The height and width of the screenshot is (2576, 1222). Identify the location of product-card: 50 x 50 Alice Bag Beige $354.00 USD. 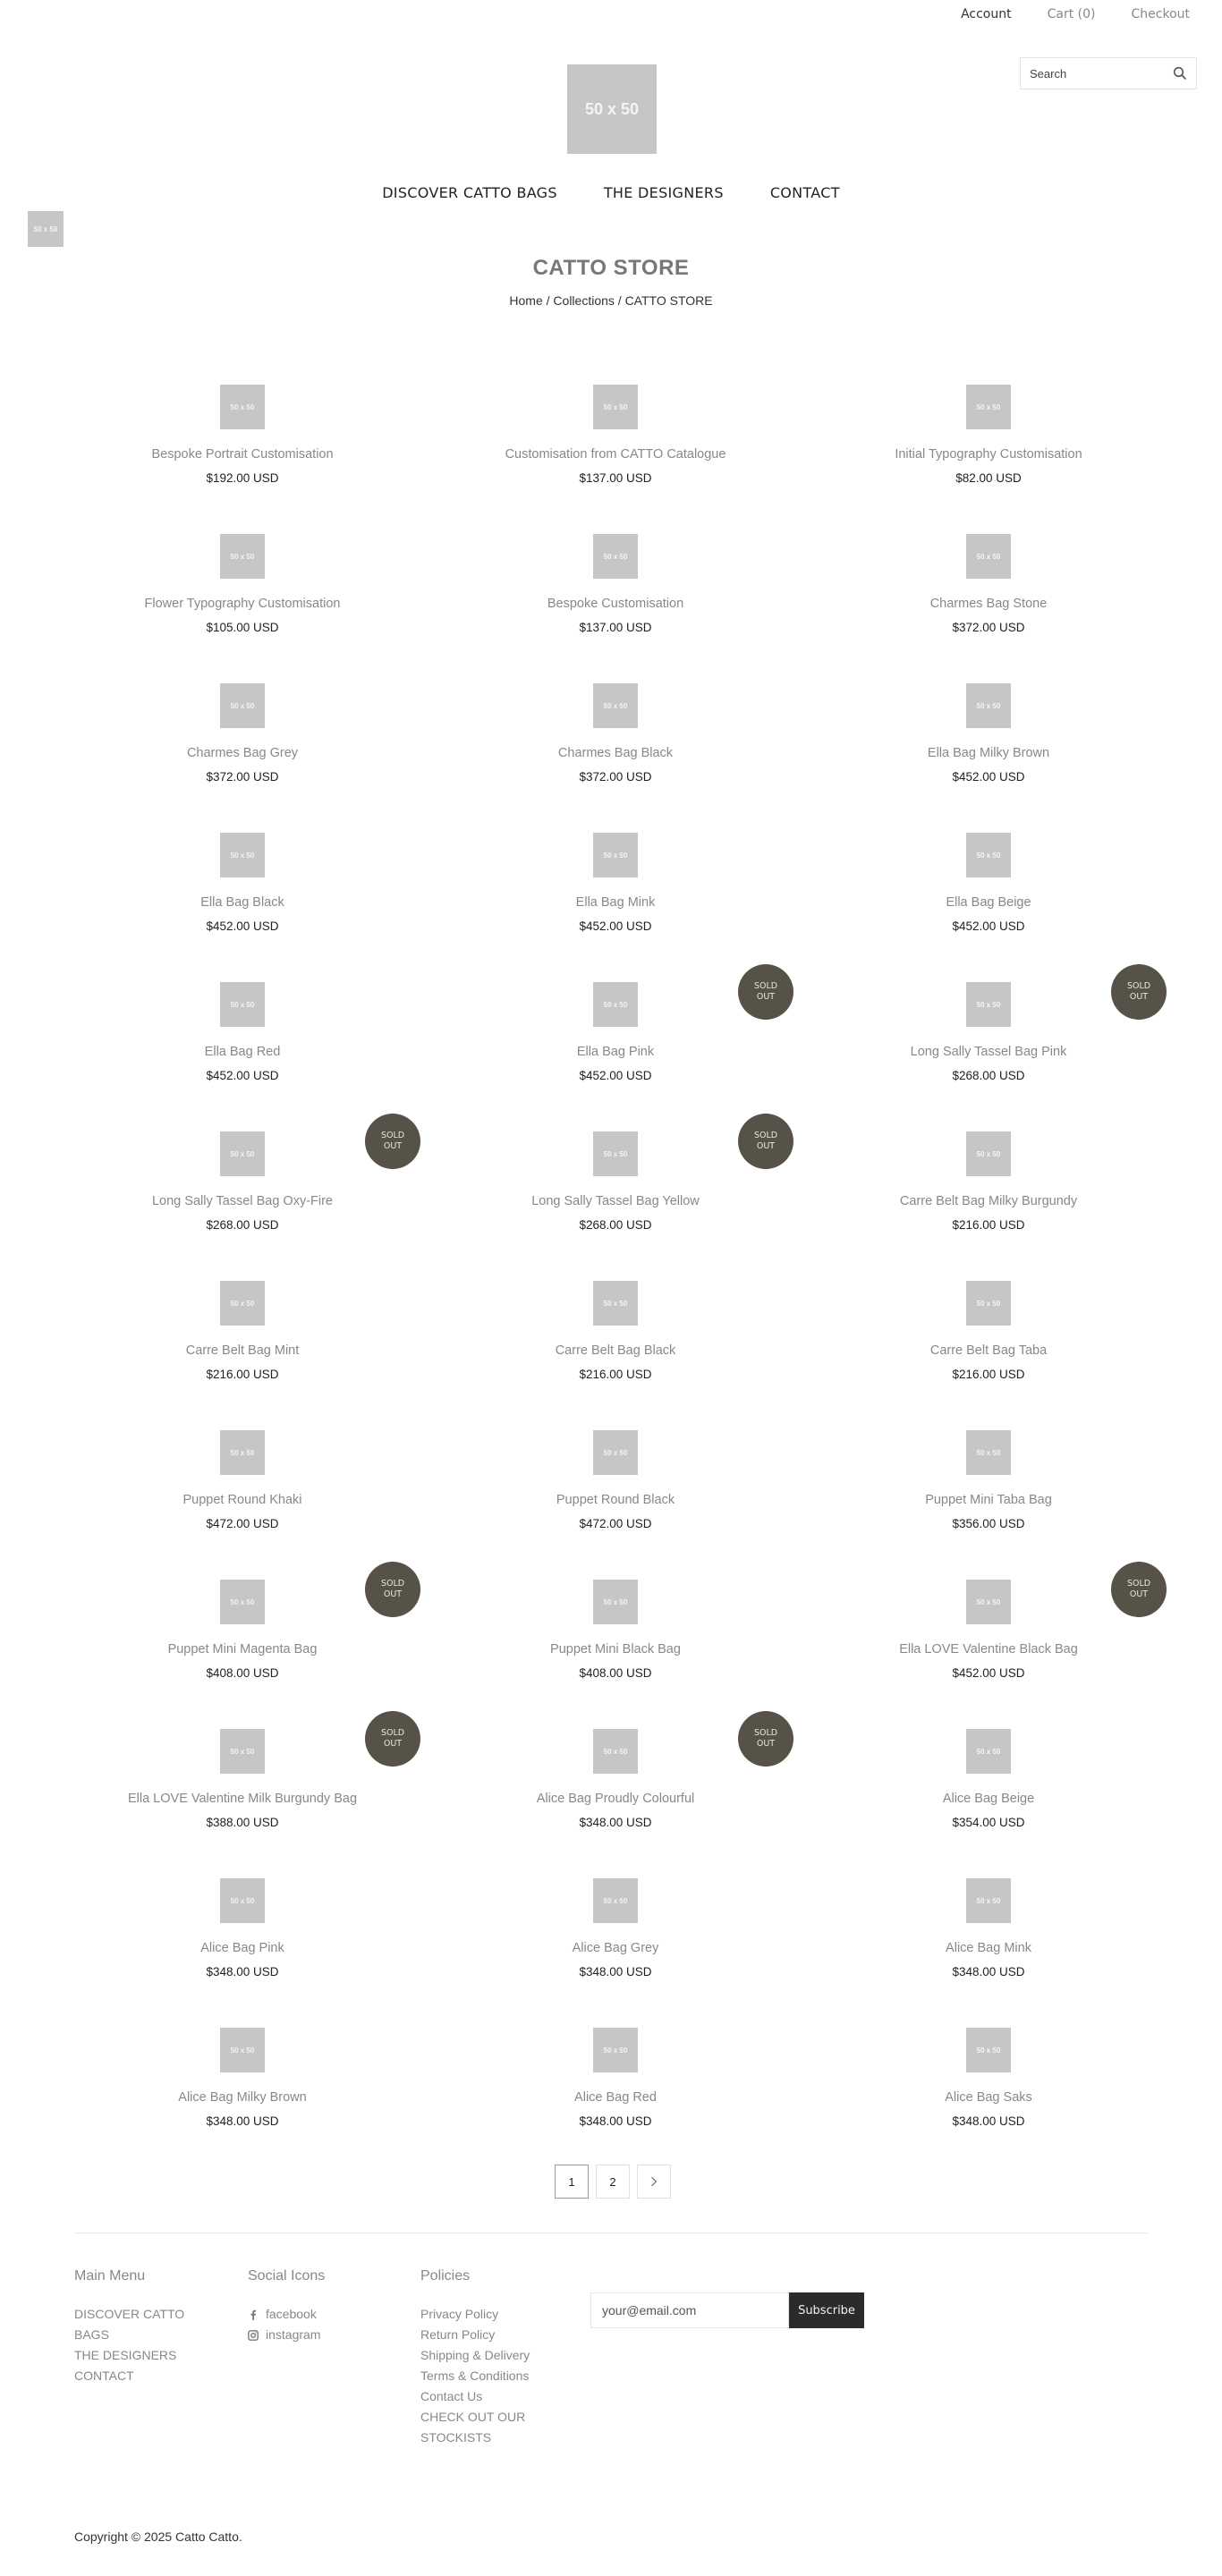
(988, 1770).